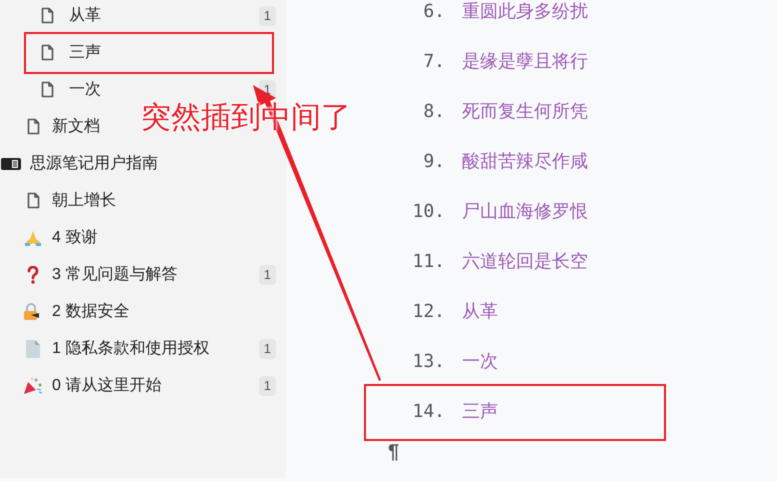 The height and width of the screenshot is (481, 777). Describe the element at coordinates (525, 211) in the screenshot. I see `list-item-text: 尸山血海修罗恨` at that location.